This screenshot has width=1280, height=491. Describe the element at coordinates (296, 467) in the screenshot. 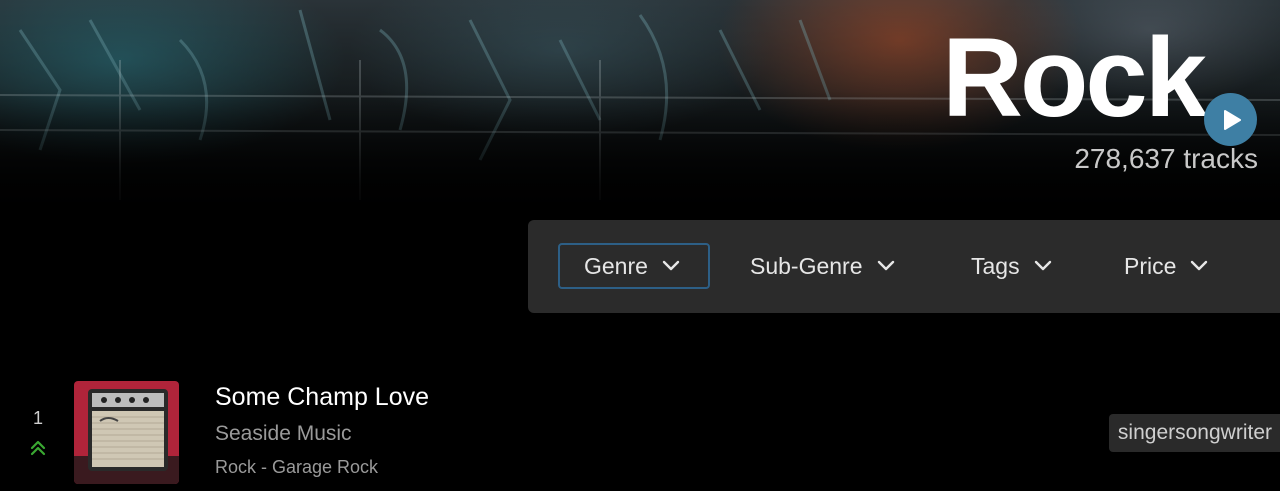

I see `track-genres: Rock - Garage Rock` at that location.